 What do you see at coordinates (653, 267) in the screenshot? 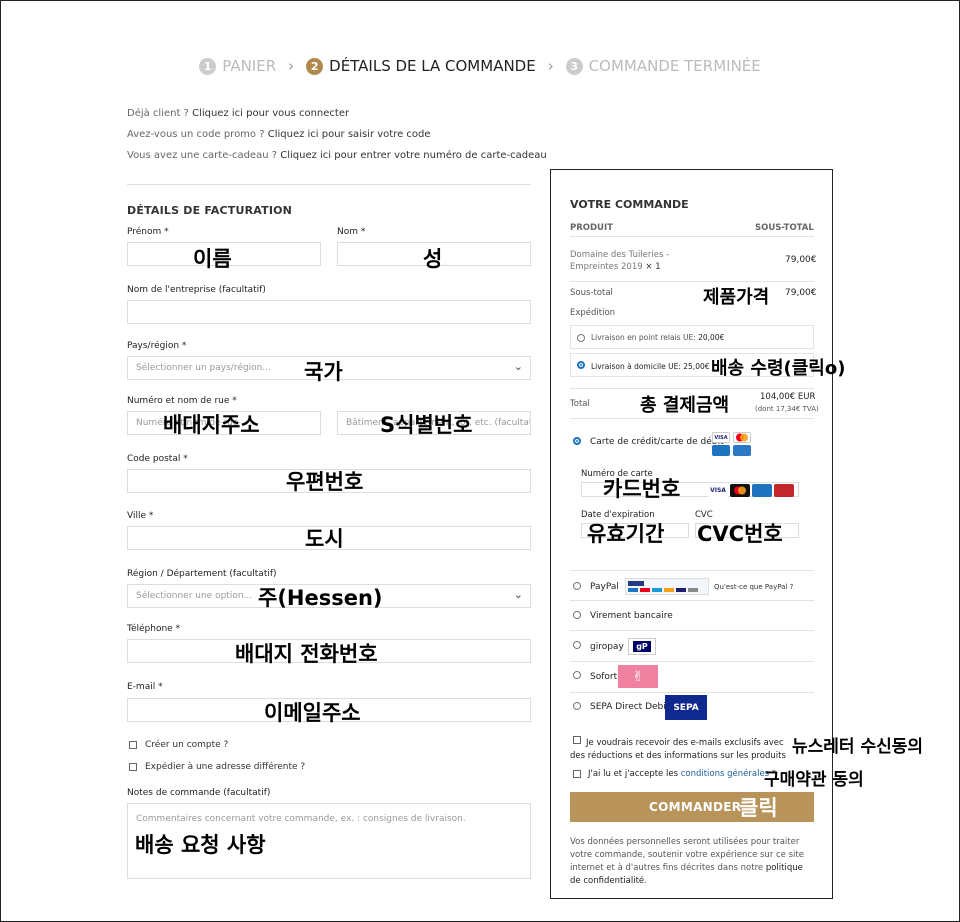
I see `product-quantity: × 1` at bounding box center [653, 267].